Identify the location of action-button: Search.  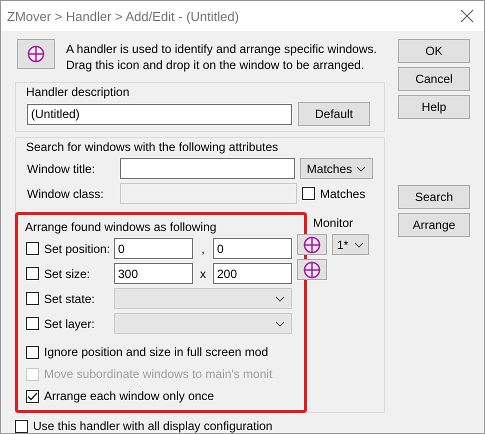
(434, 197).